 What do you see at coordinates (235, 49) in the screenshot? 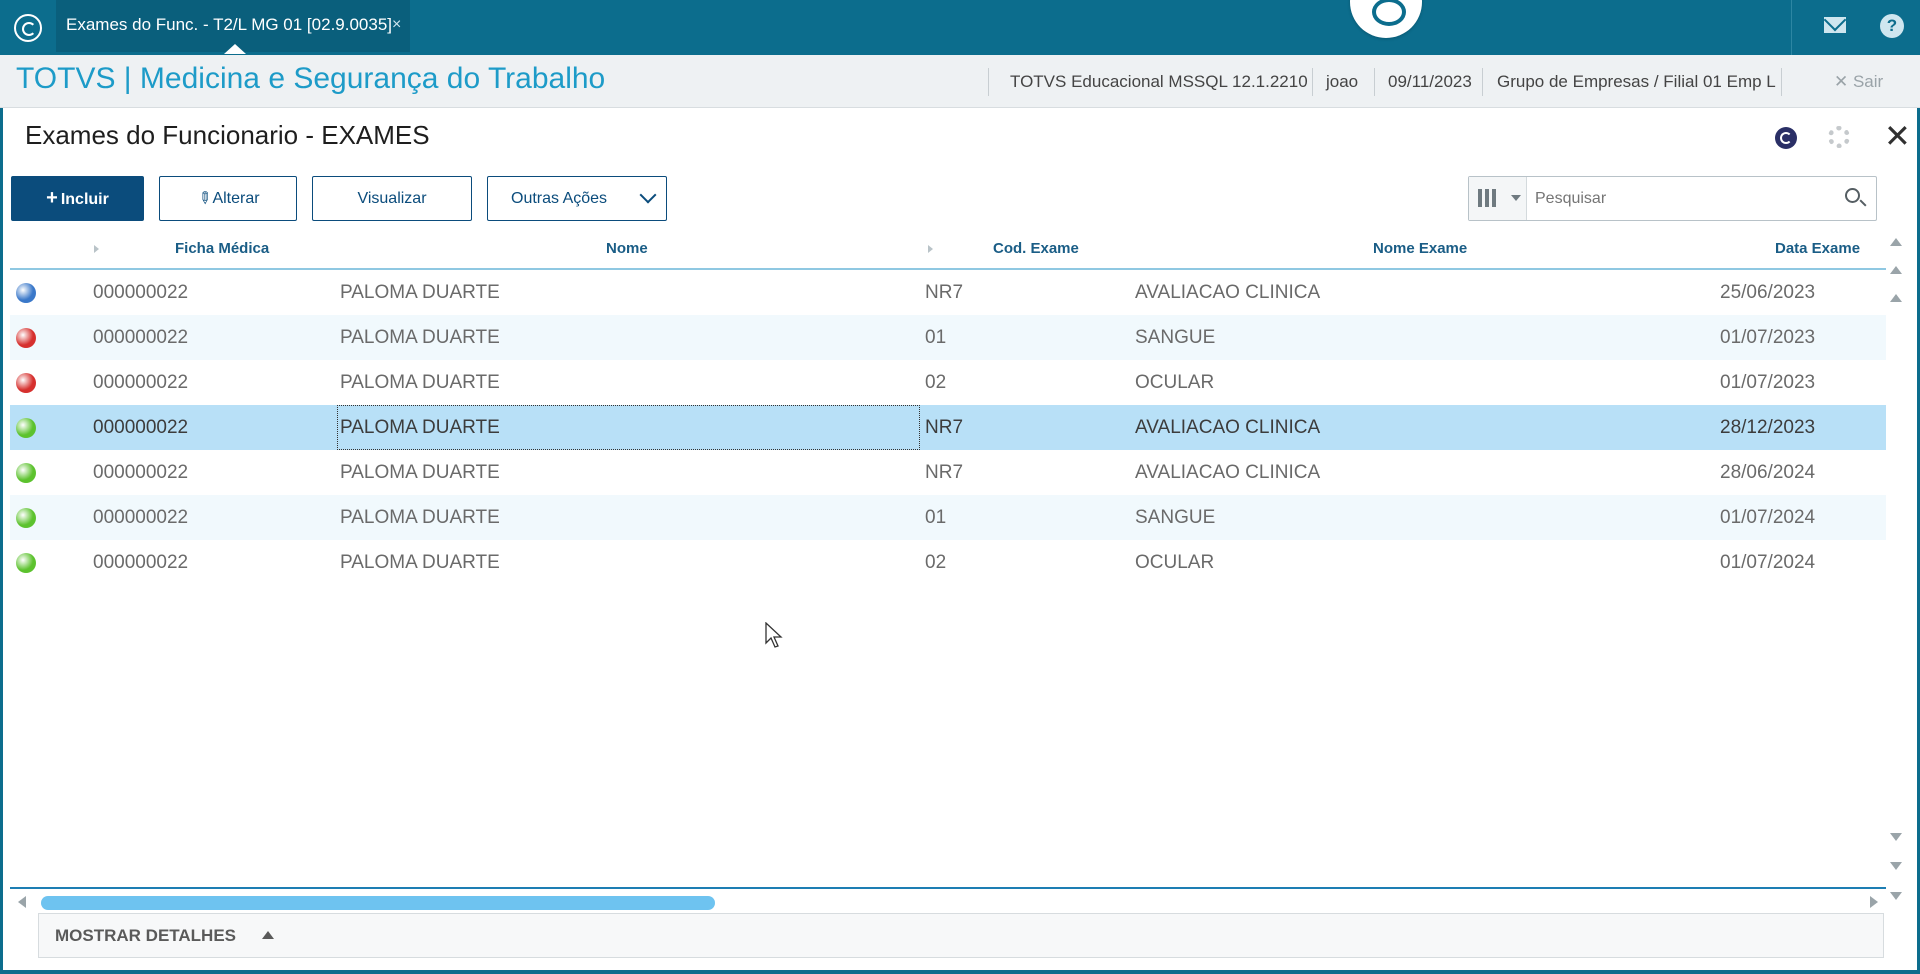
I see `tab-active-indicator` at bounding box center [235, 49].